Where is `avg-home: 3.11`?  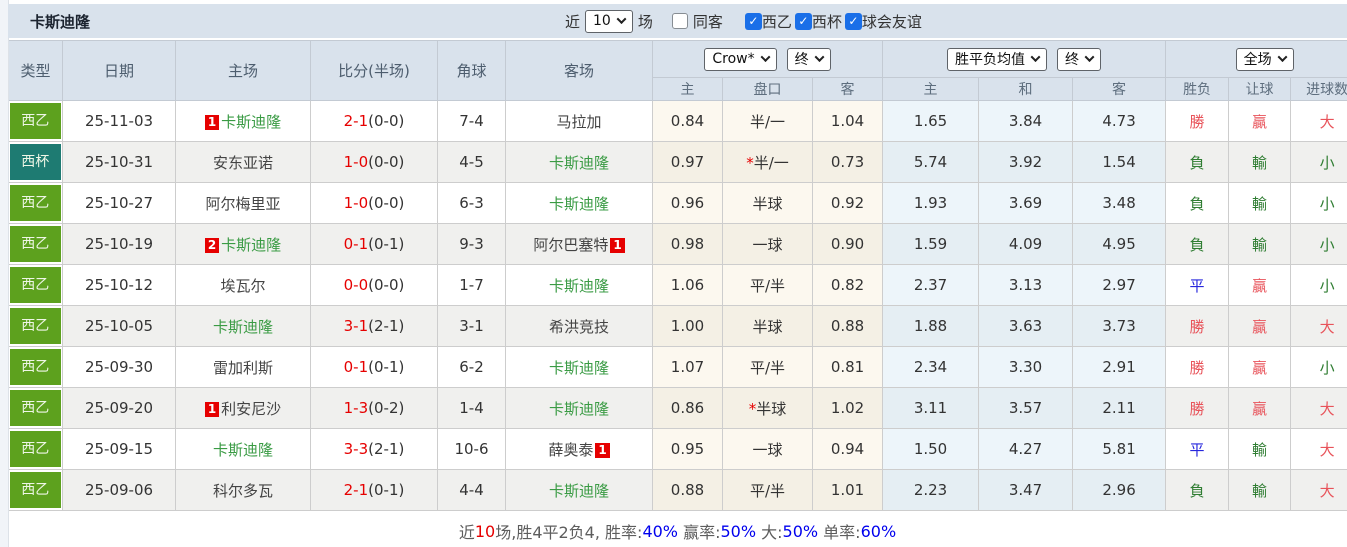
avg-home: 3.11 is located at coordinates (931, 408).